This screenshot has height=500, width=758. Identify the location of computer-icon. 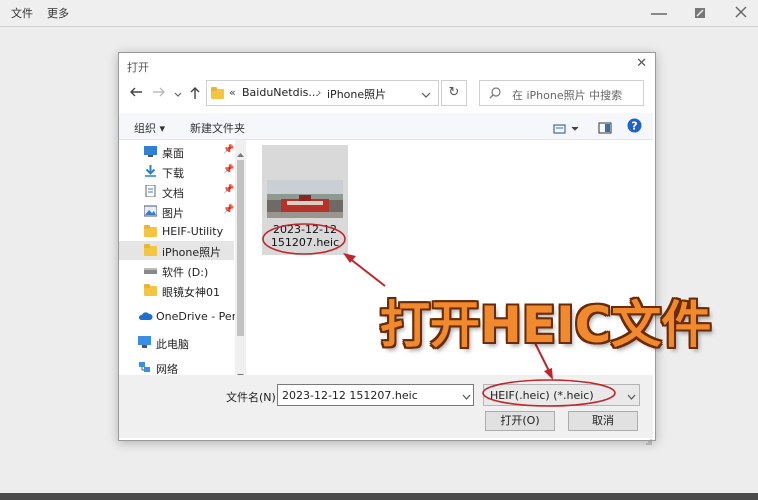
(144, 342).